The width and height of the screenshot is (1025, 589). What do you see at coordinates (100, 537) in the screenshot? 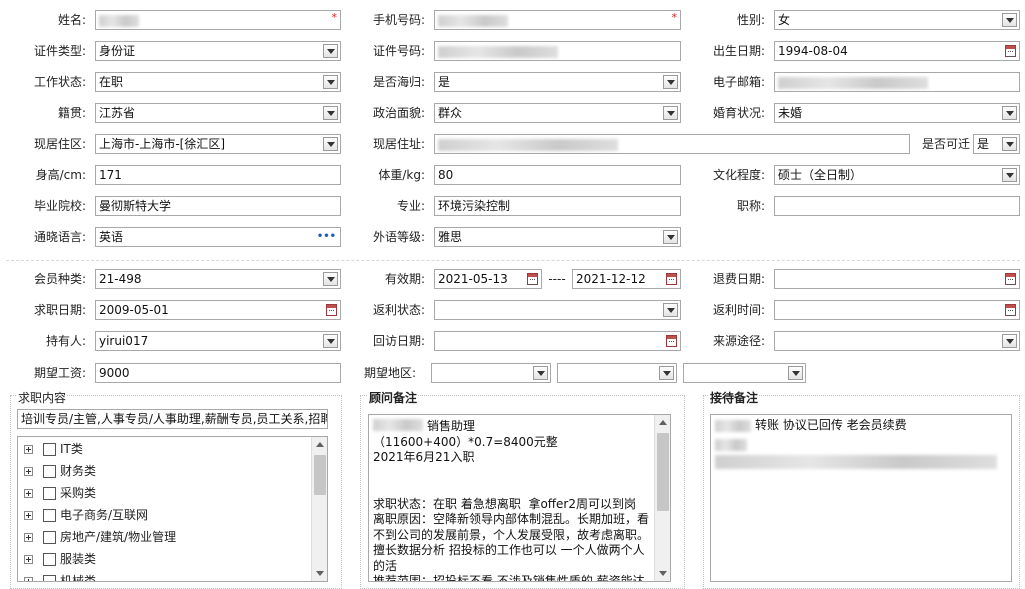
I see `tree-item: 房地产/建筑/物业管理` at bounding box center [100, 537].